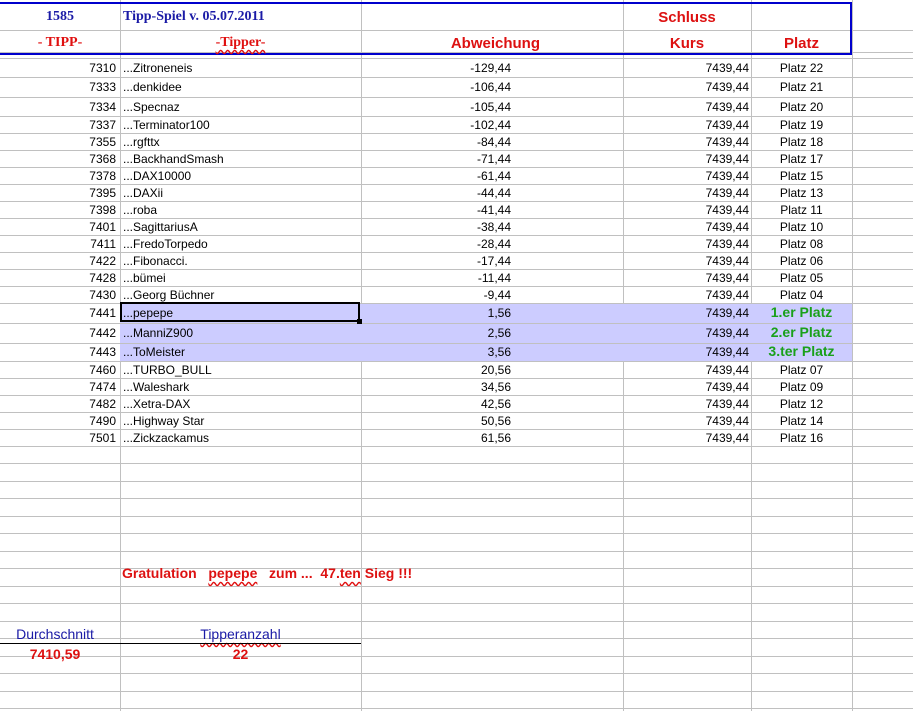  Describe the element at coordinates (58, 278) in the screenshot. I see `row-tipp: 7428` at that location.